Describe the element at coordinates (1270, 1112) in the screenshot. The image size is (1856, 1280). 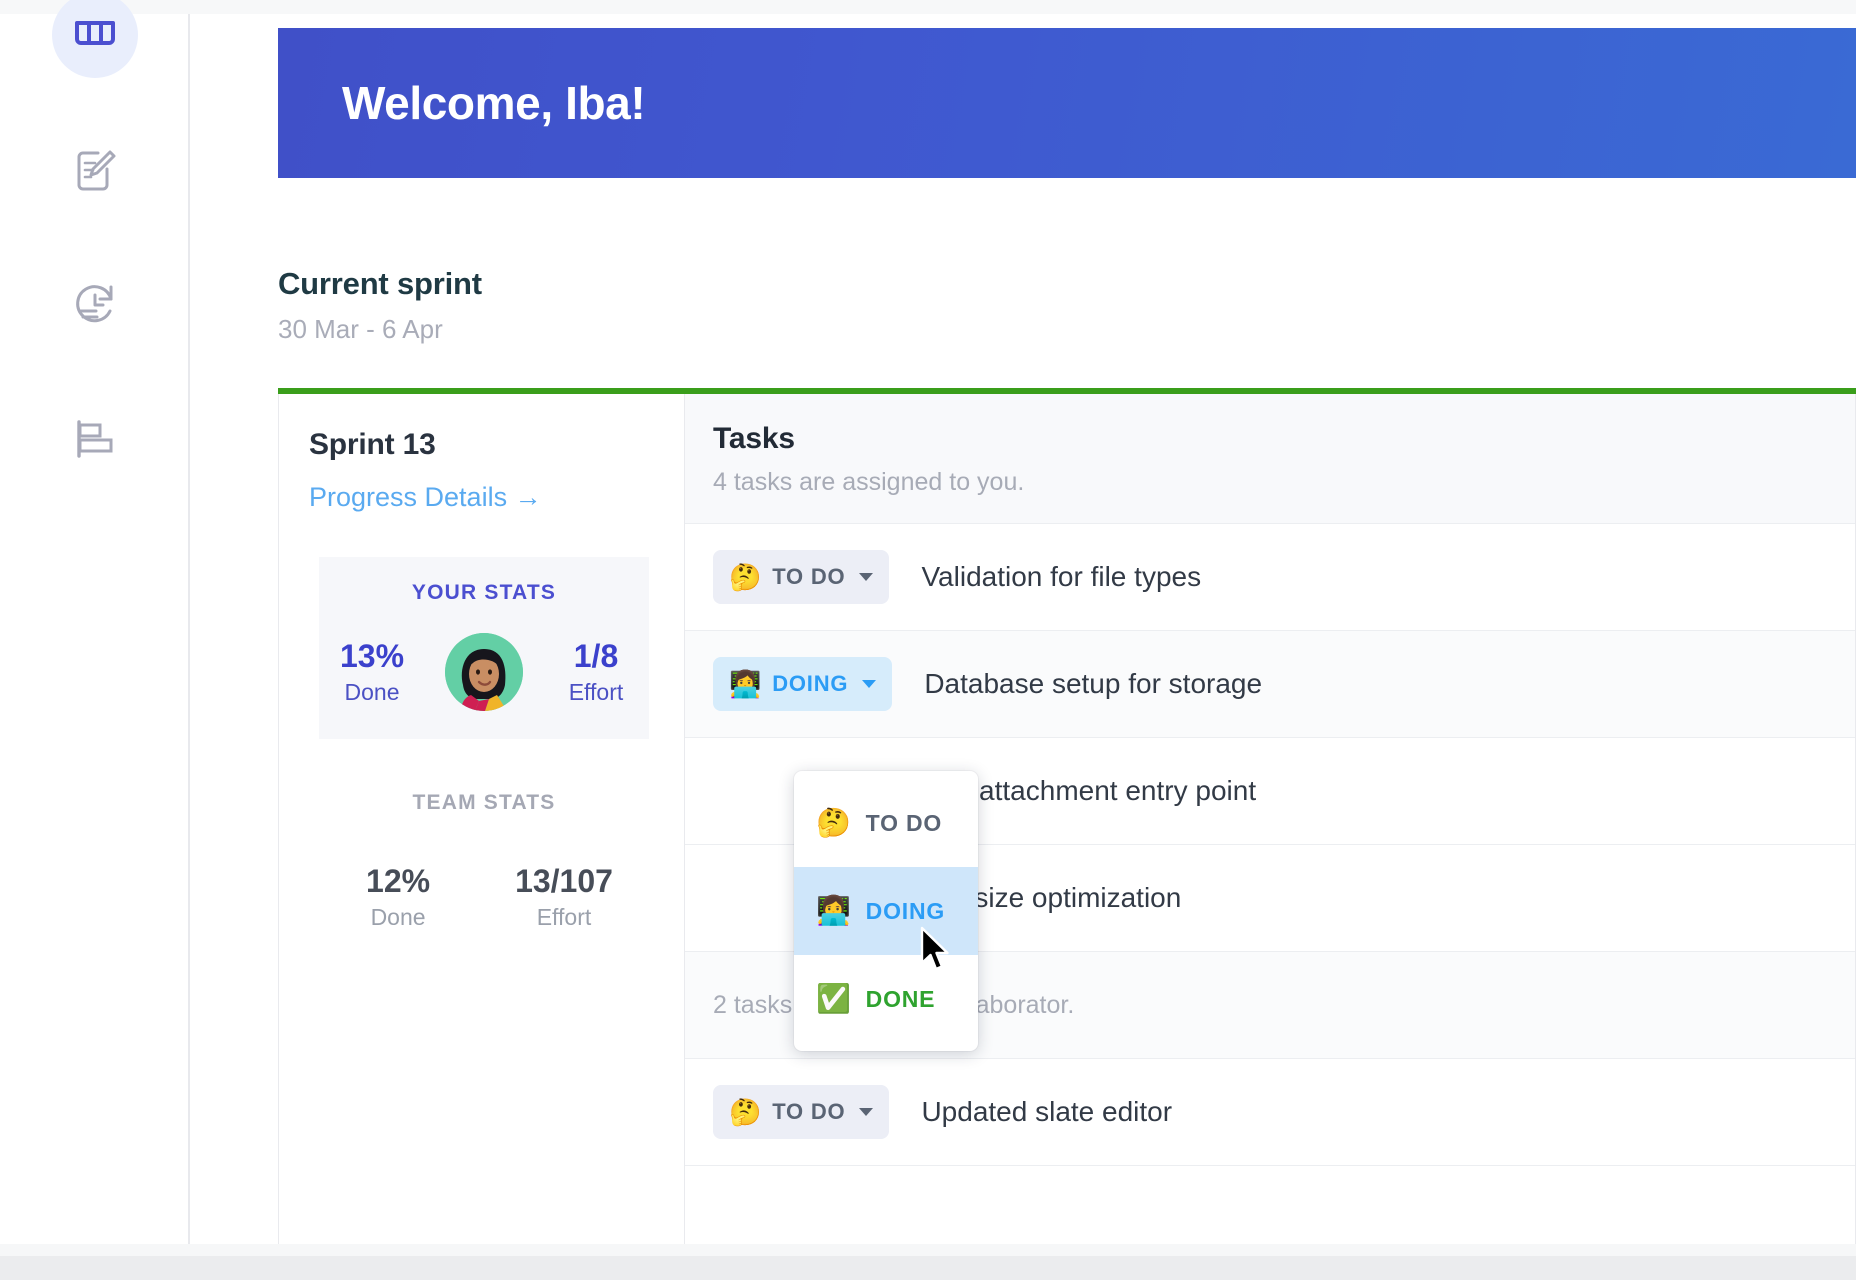
I see `table-row: 🤔 TO DO Updated slate editor` at that location.